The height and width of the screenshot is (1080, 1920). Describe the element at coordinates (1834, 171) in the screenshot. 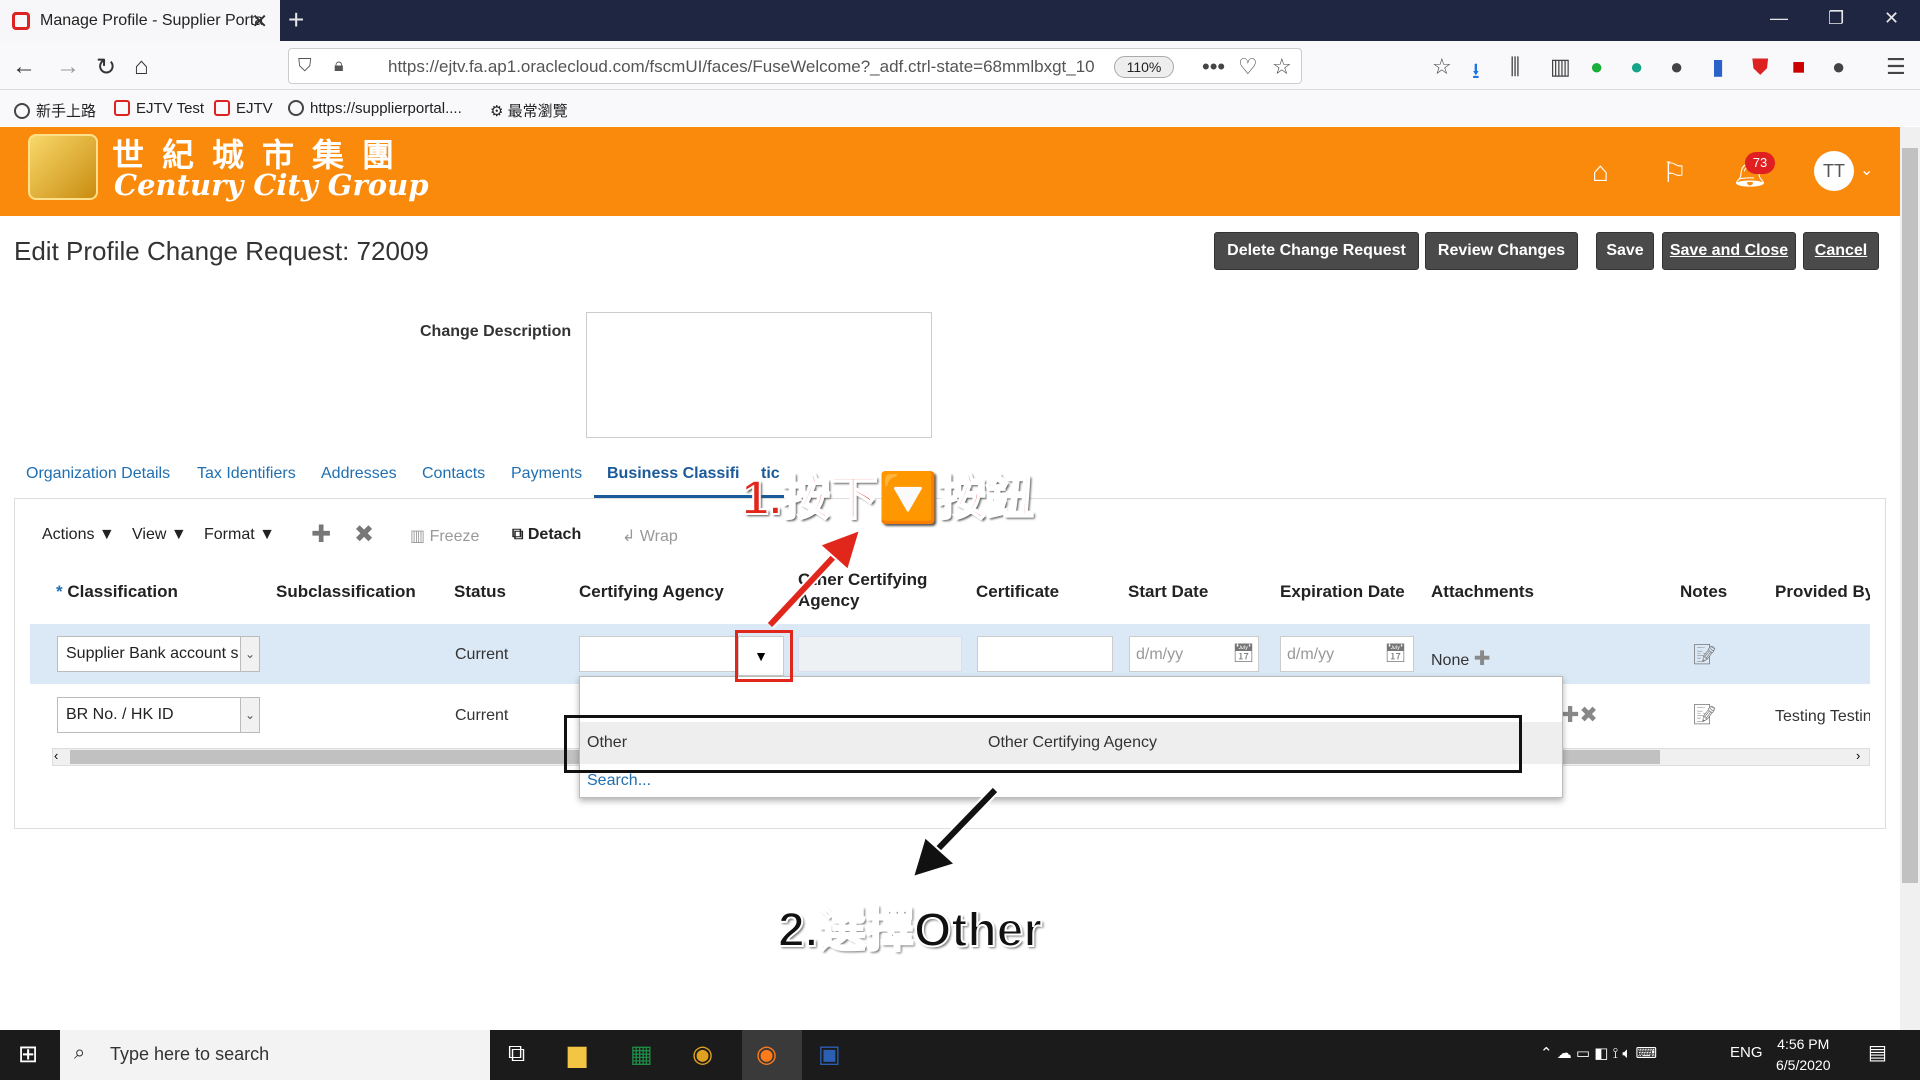

I see `avatar: TT` at that location.